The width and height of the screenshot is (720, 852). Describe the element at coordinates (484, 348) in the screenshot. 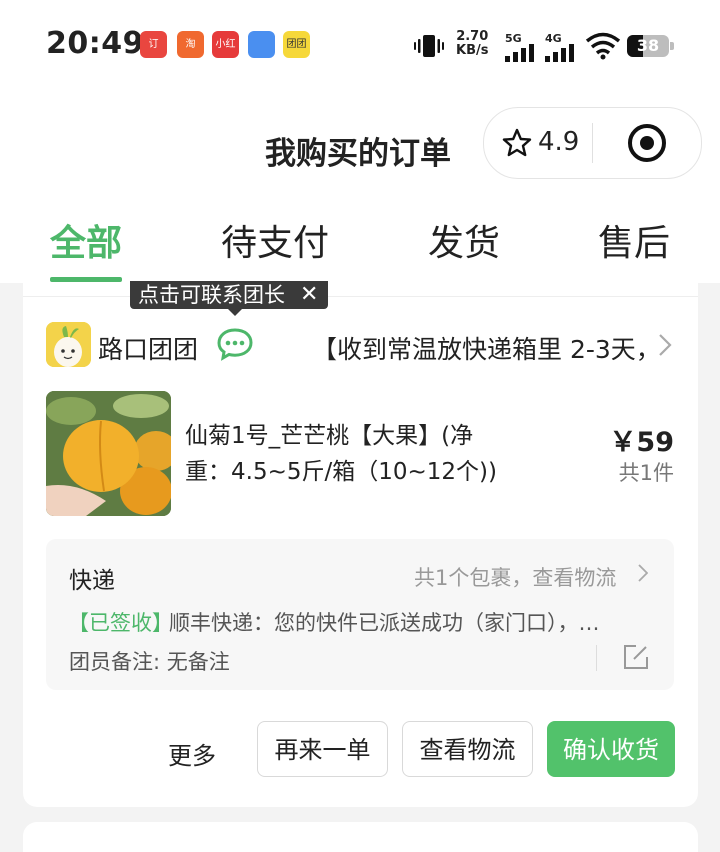

I see `group-notice: 【收到常温放快递箱里 2-3天，放` at that location.